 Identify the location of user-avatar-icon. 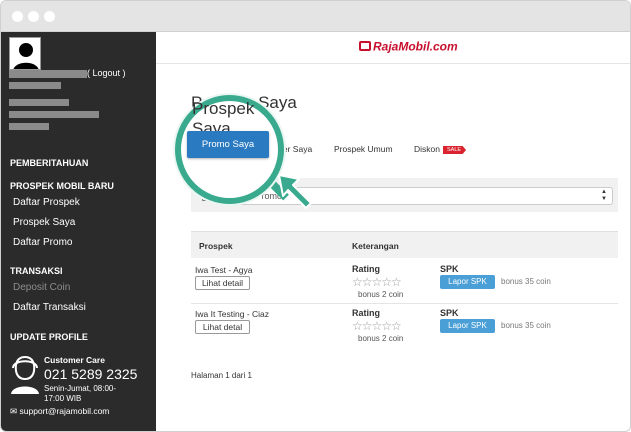
(25, 53).